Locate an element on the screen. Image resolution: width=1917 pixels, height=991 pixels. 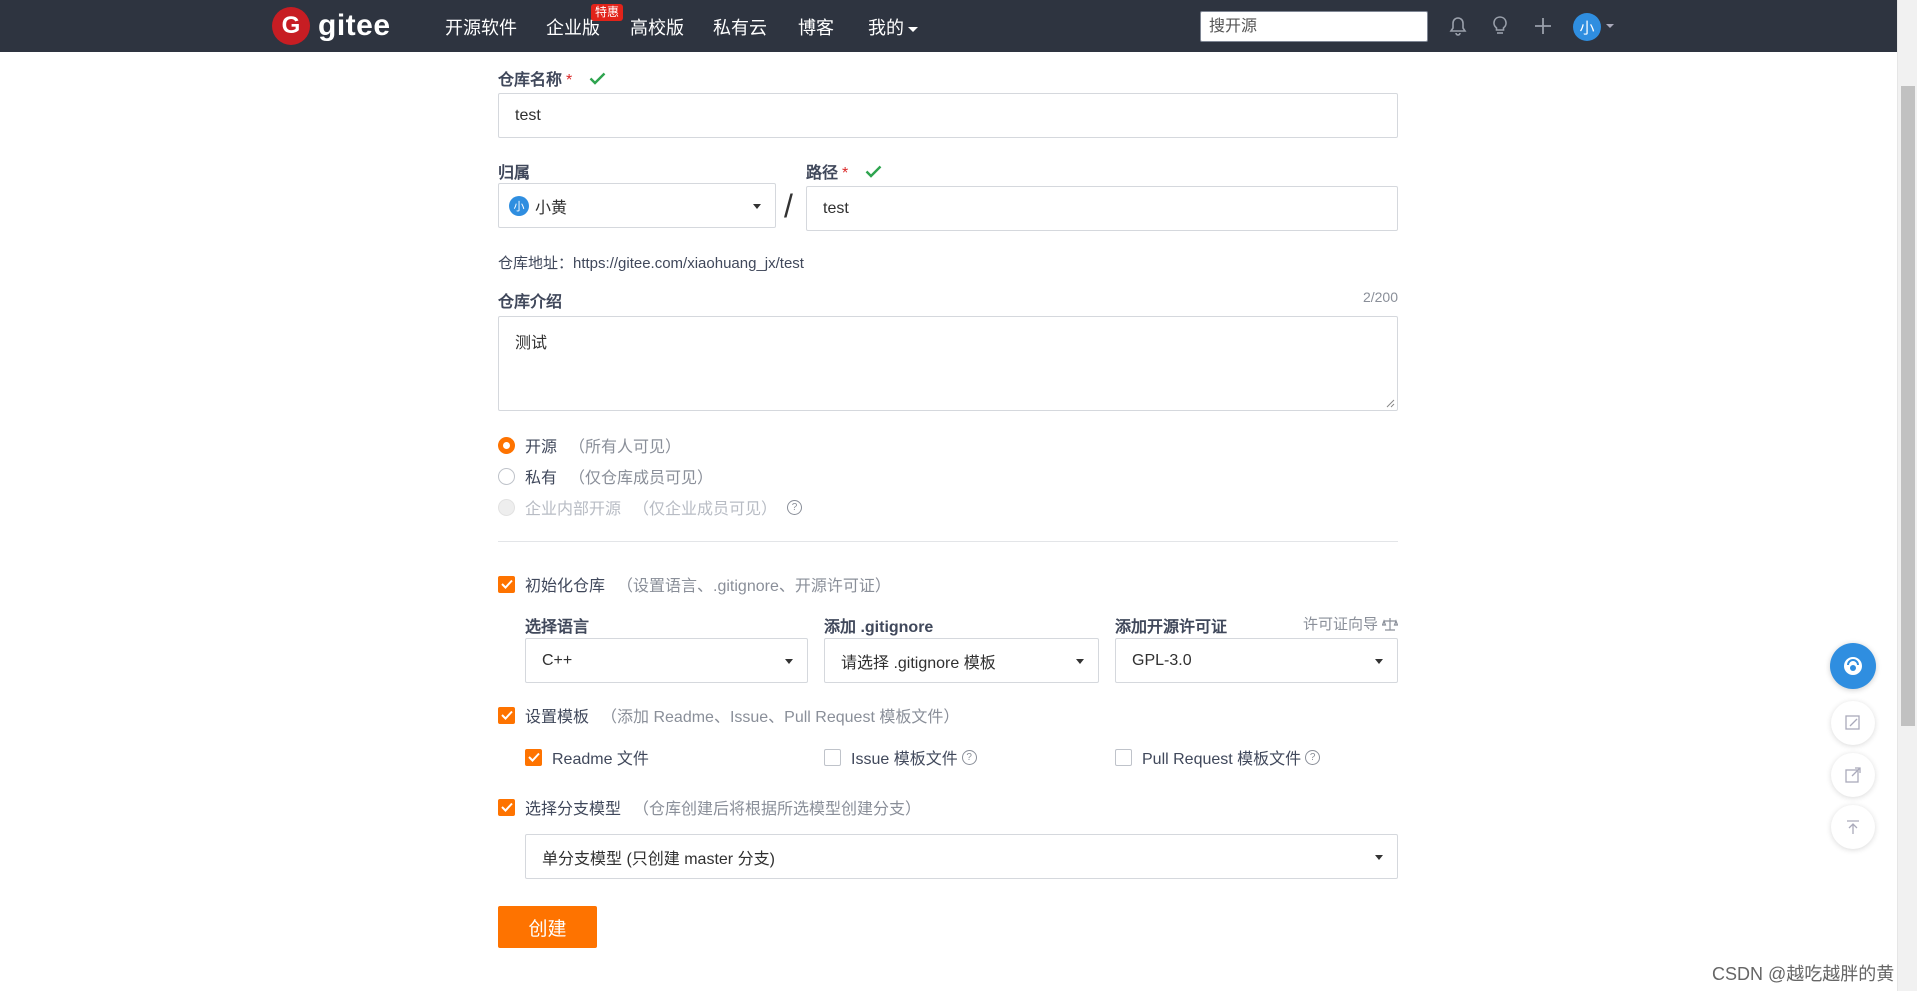
template-option: 设置模板 （添加 Readme、Issue、Pull Request 模板文件） is located at coordinates (728, 715).